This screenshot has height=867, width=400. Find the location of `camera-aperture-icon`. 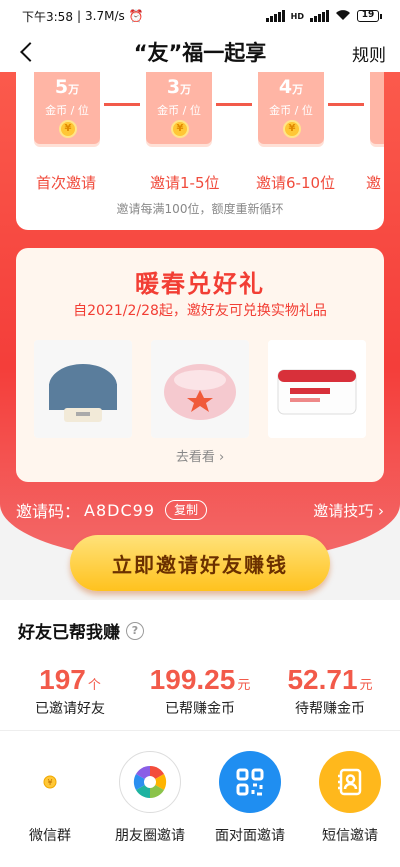

camera-aperture-icon is located at coordinates (150, 782).